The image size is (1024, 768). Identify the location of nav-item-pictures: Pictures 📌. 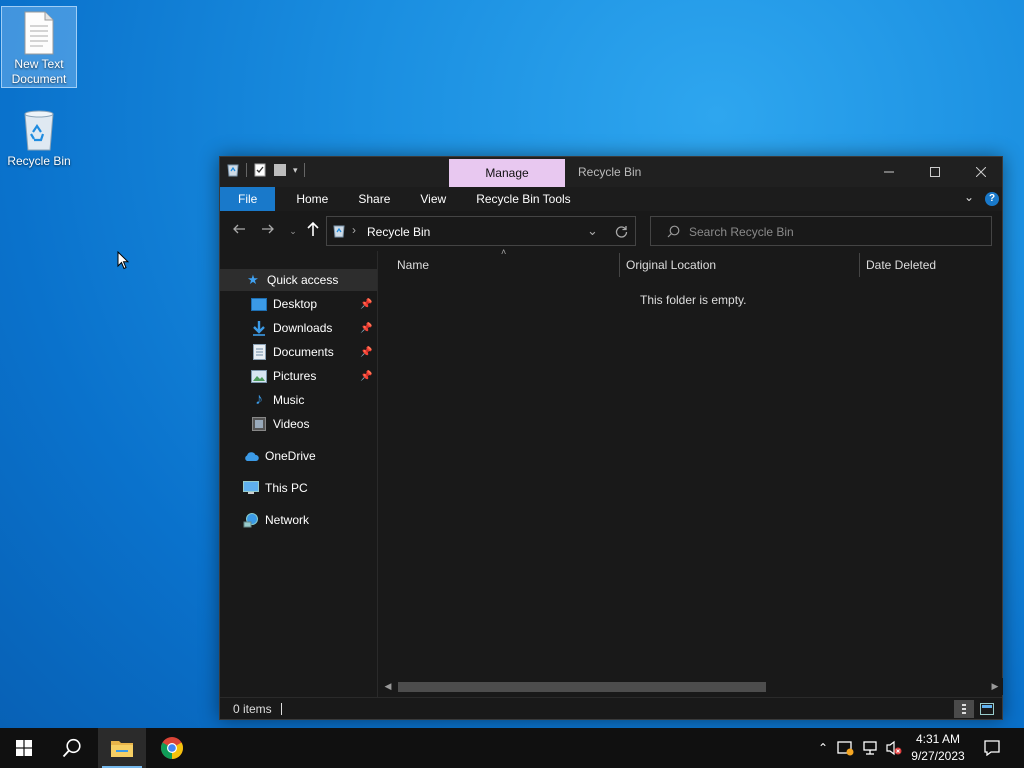
(314, 376).